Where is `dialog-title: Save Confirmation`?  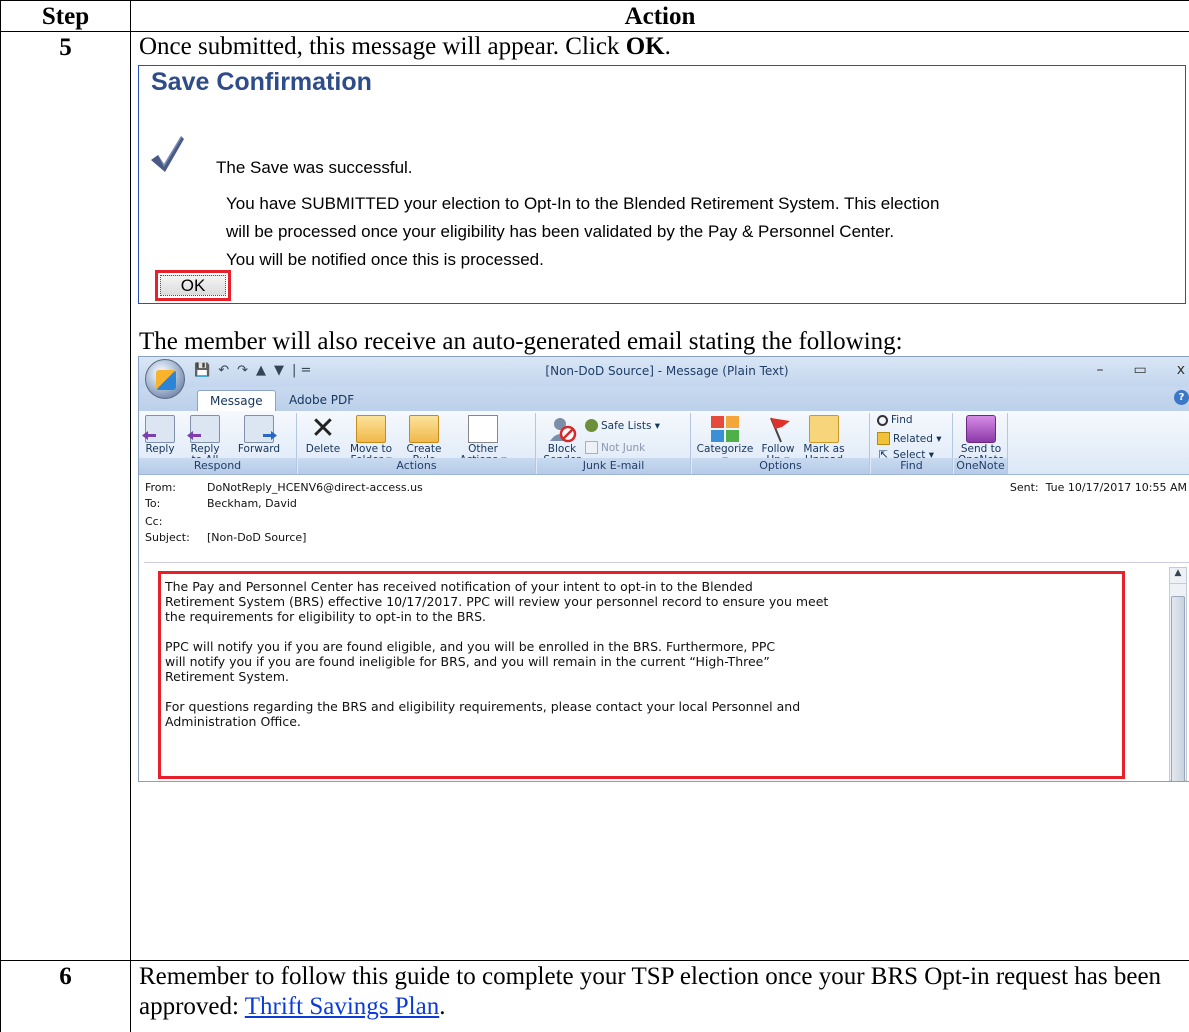 dialog-title: Save Confirmation is located at coordinates (261, 82).